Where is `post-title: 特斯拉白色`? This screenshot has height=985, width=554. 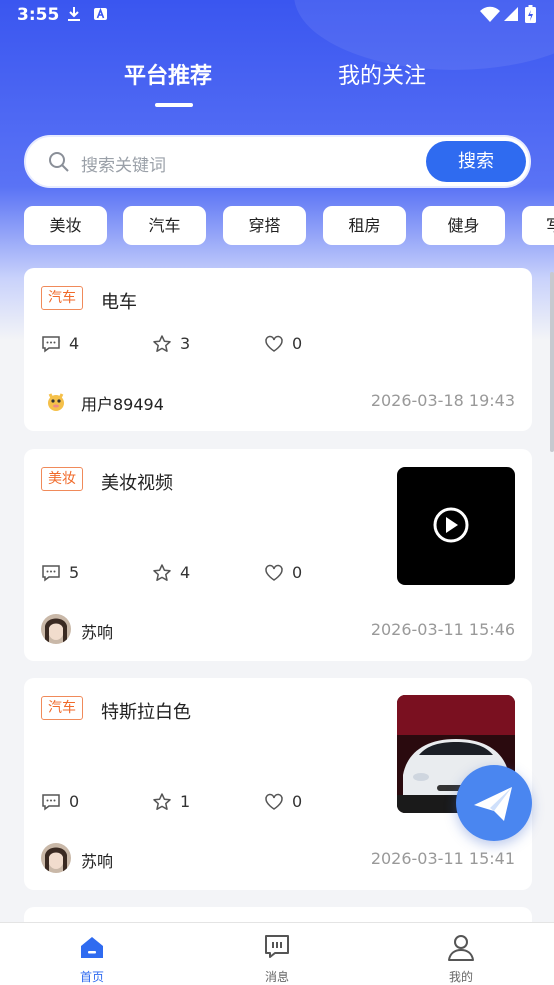
post-title: 特斯拉白色 is located at coordinates (146, 712).